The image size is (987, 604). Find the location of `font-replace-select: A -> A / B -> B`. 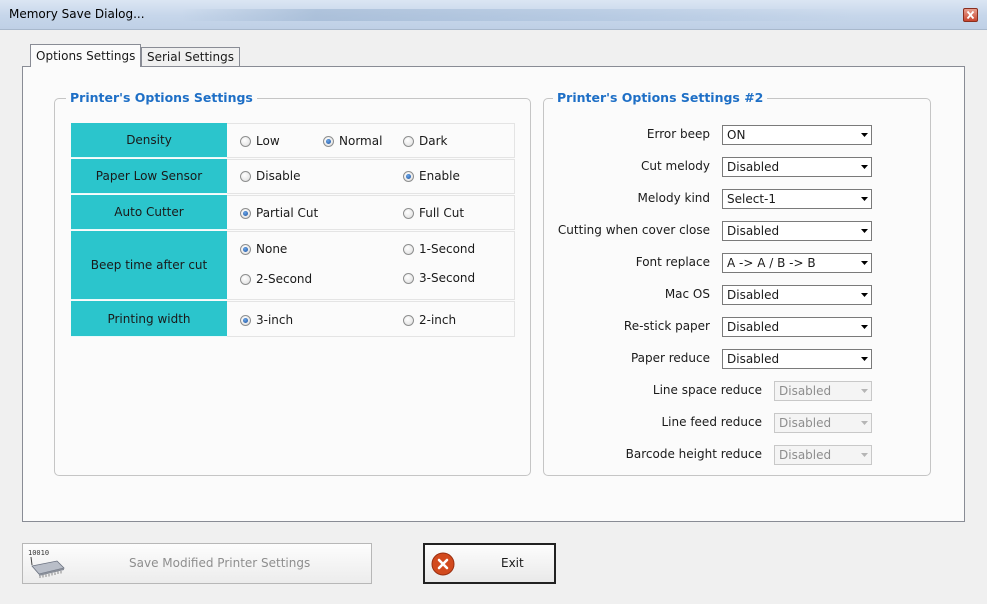

font-replace-select: A -> A / B -> B is located at coordinates (797, 263).